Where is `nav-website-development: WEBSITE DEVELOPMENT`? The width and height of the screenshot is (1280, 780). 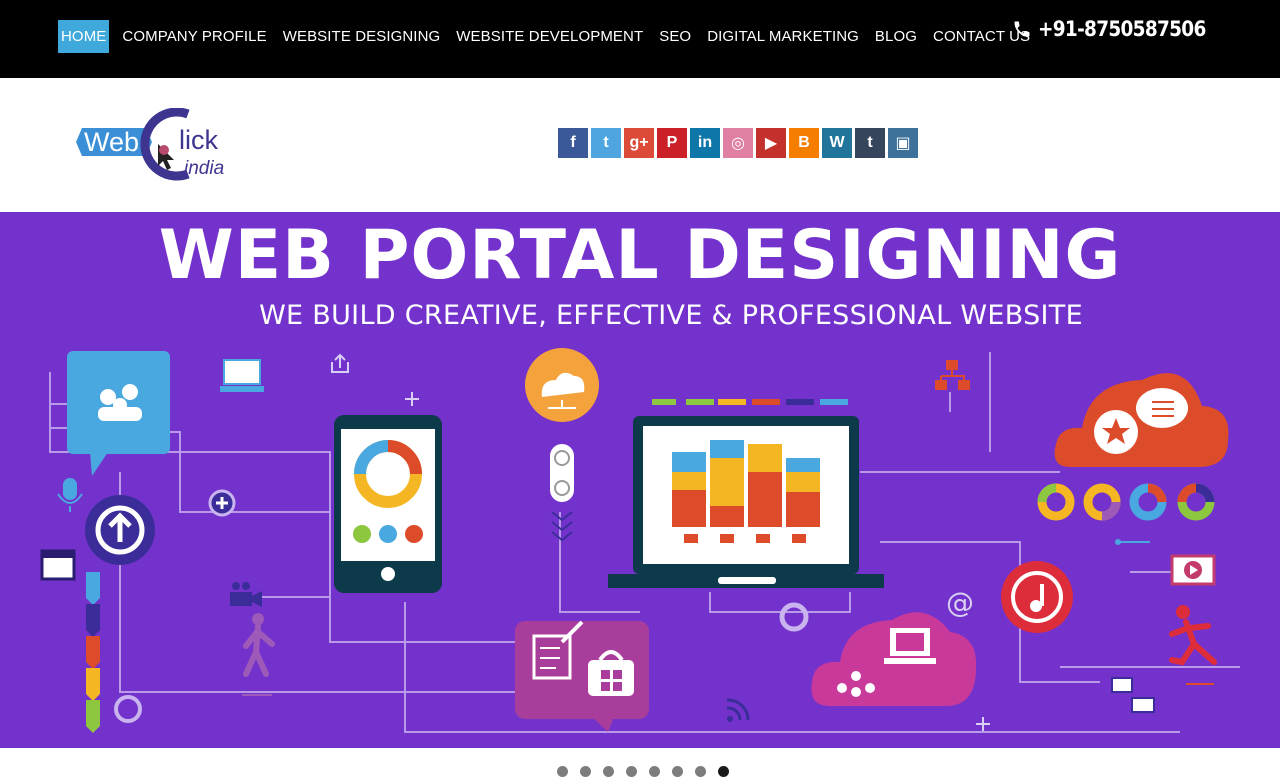 nav-website-development: WEBSITE DEVELOPMENT is located at coordinates (549, 36).